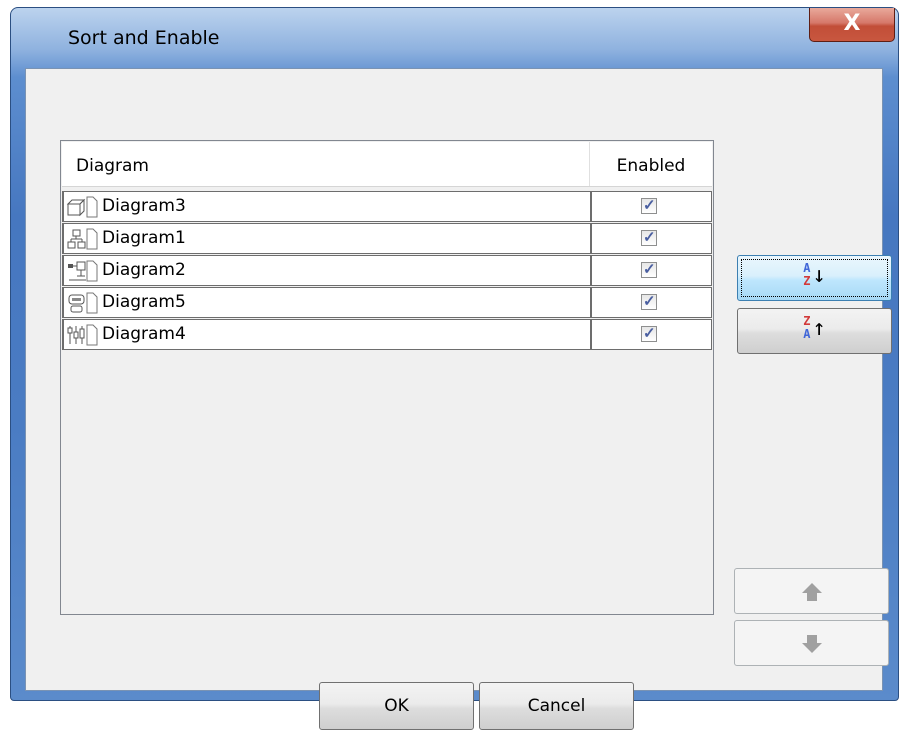 The image size is (903, 730). Describe the element at coordinates (82, 207) in the screenshot. I see `class-diagram-icon` at that location.